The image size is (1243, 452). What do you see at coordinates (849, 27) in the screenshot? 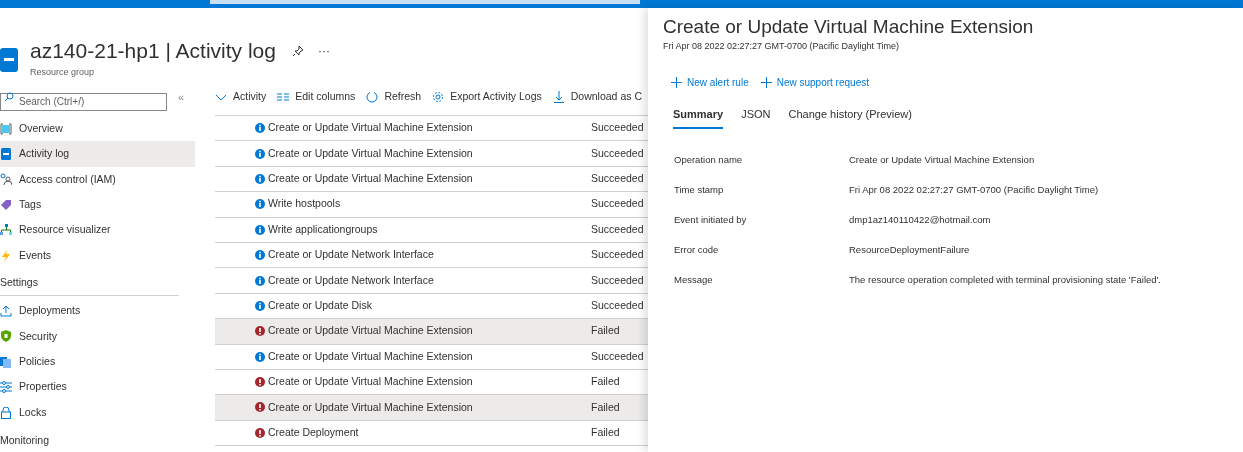
I see `panel-title: Create or Update Virtual Machine Extension` at bounding box center [849, 27].